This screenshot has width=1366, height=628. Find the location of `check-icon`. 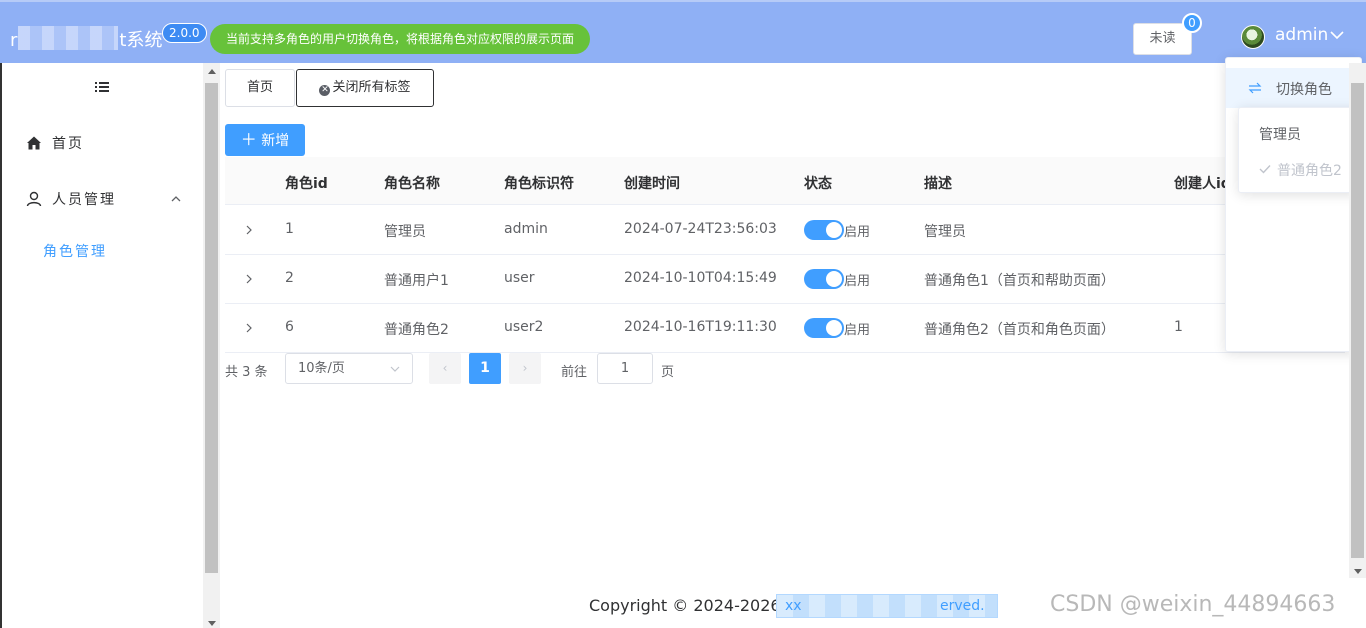

check-icon is located at coordinates (1265, 169).